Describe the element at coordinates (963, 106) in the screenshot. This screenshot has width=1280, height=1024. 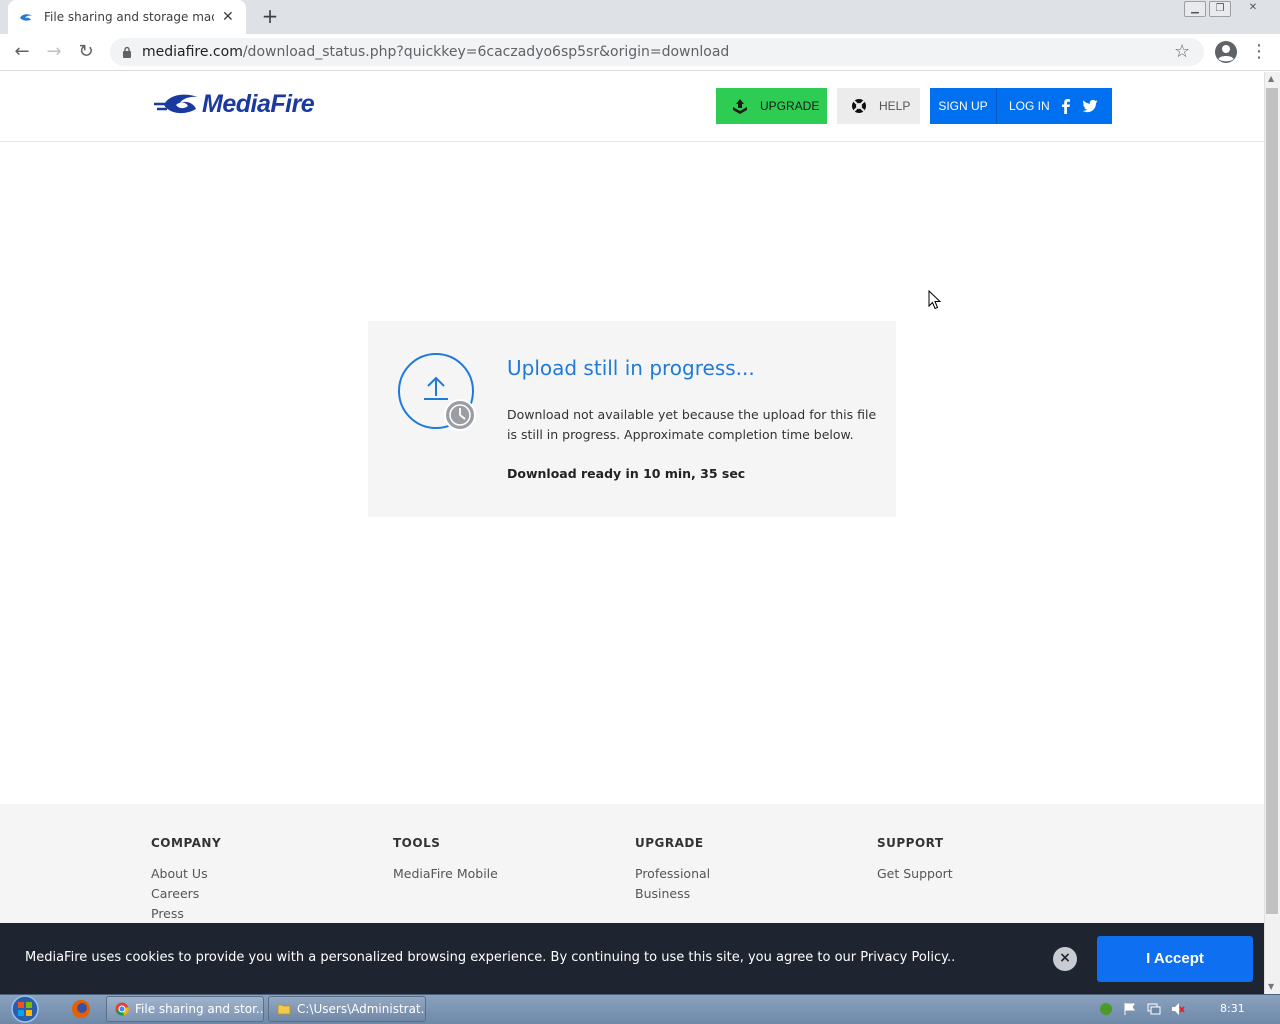
I see `signup-button: SIGN UP` at that location.